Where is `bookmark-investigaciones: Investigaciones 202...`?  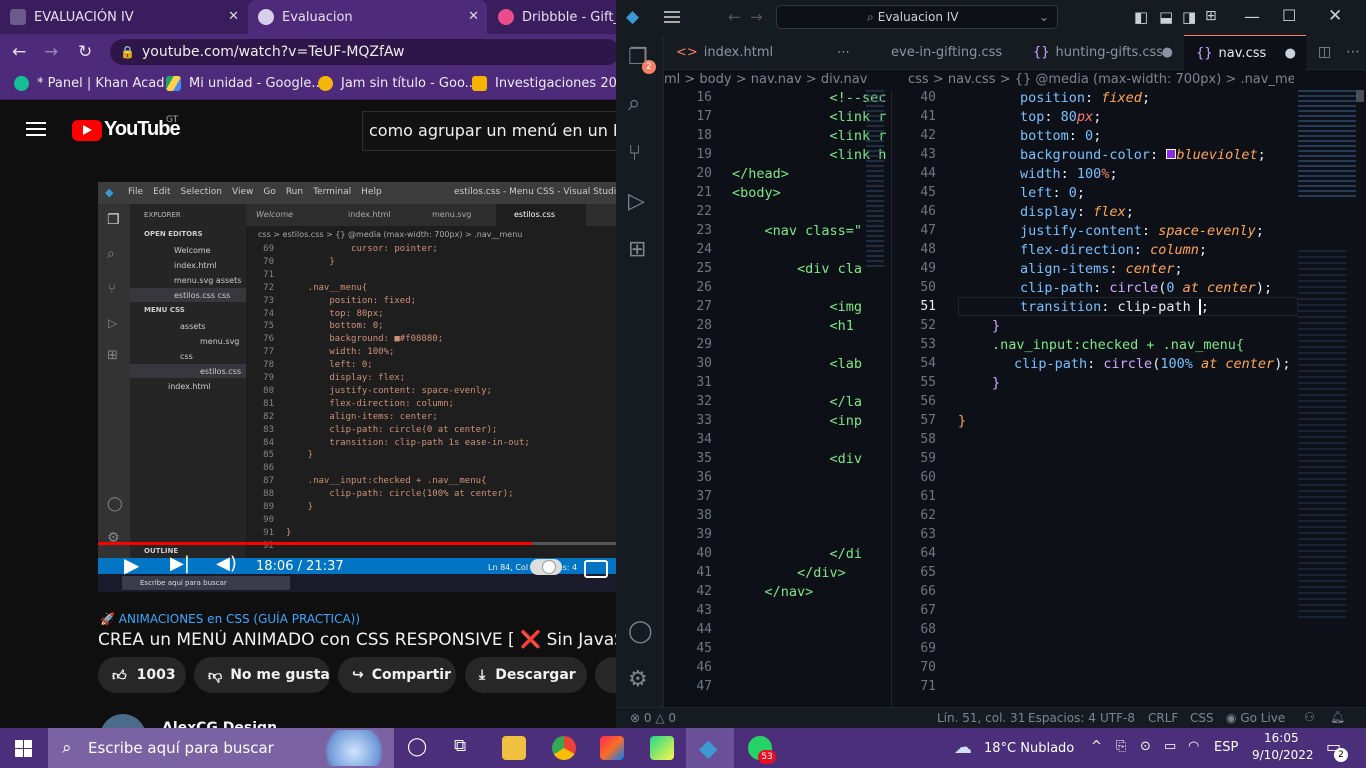
bookmark-investigaciones: Investigaciones 202... is located at coordinates (544, 83).